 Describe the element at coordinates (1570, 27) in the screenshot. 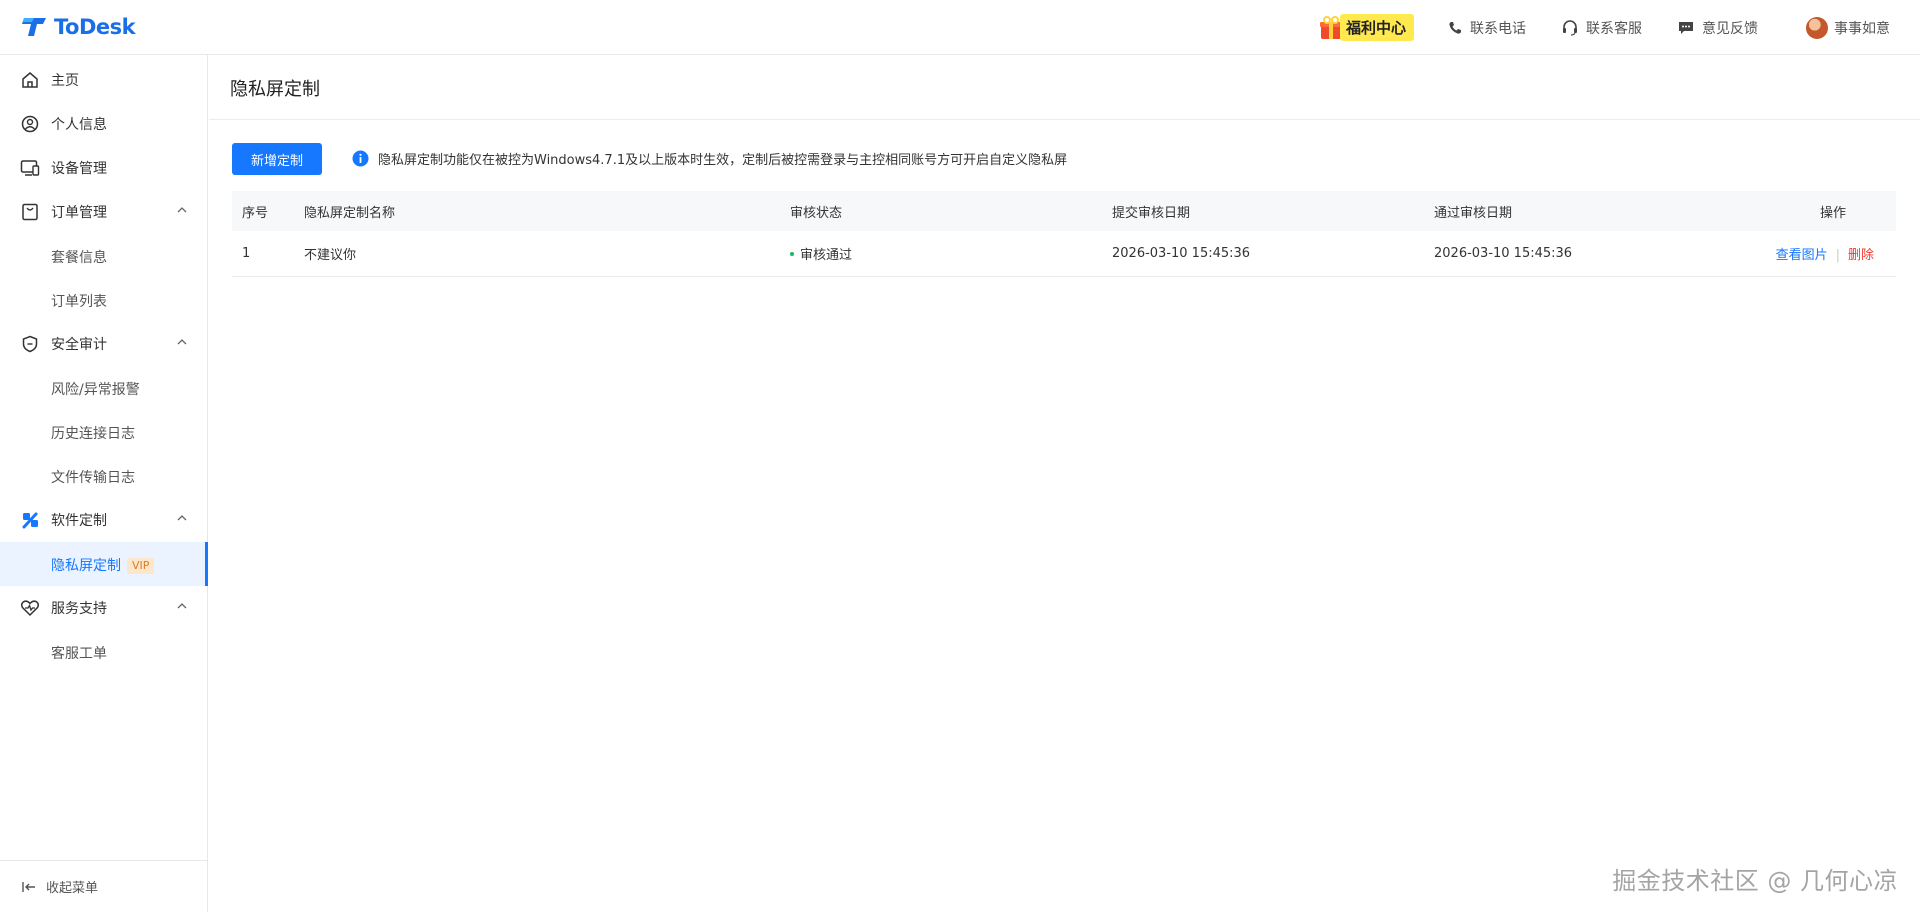

I see `headset-icon` at that location.